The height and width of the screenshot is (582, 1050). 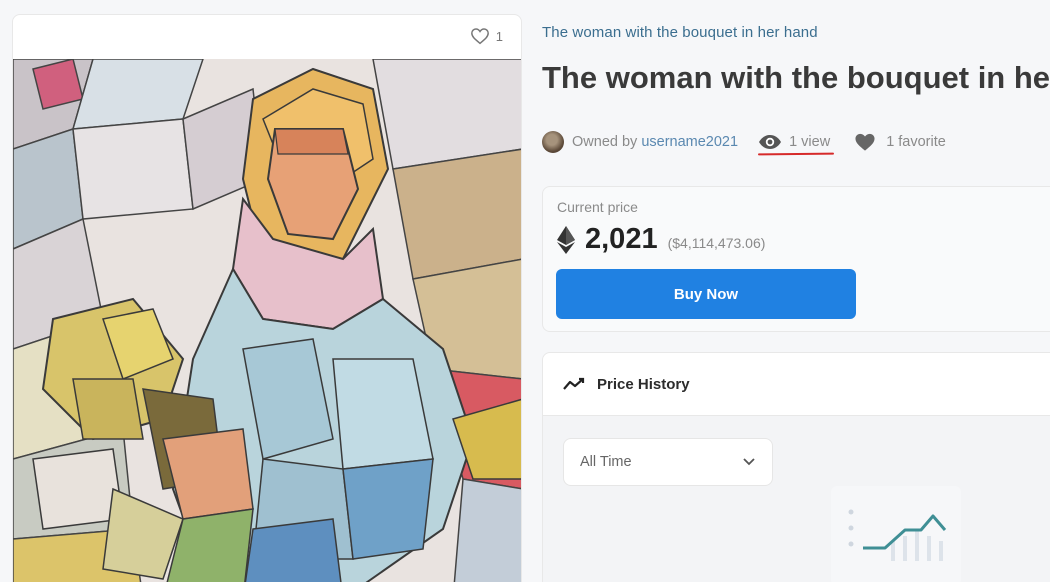 What do you see at coordinates (796, 77) in the screenshot?
I see `item-title: The woman with the bouquet in her h` at bounding box center [796, 77].